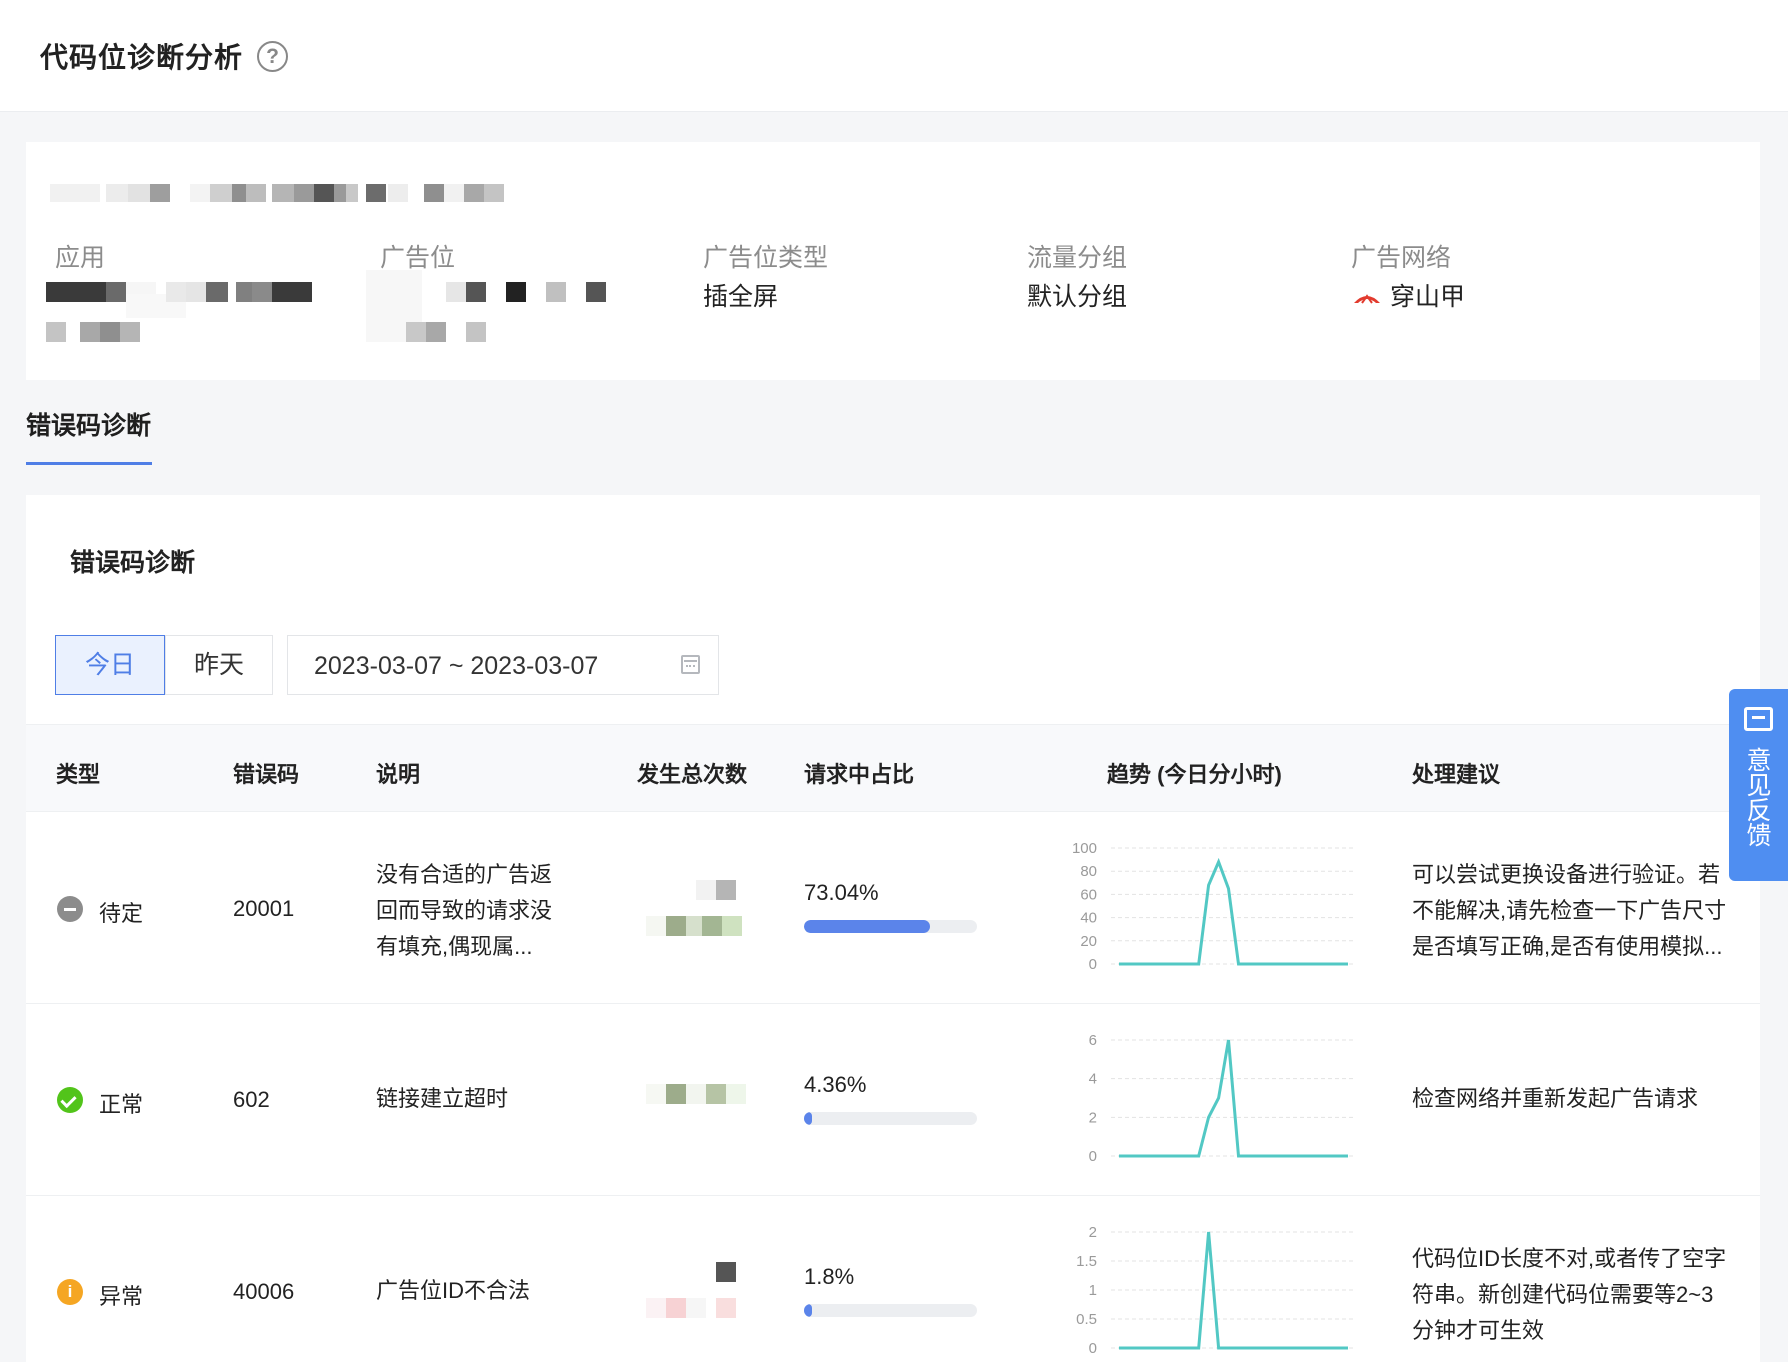 The height and width of the screenshot is (1362, 1788). What do you see at coordinates (88, 424) in the screenshot?
I see `tab-error-code-diagnosis: 错误码诊断` at bounding box center [88, 424].